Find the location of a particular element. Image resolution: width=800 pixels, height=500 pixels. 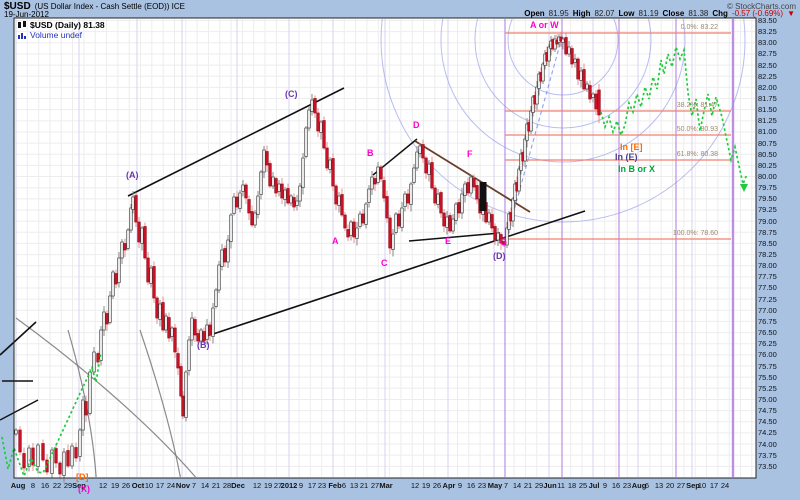

y-axis-label: 82.75 is located at coordinates (767, 54).